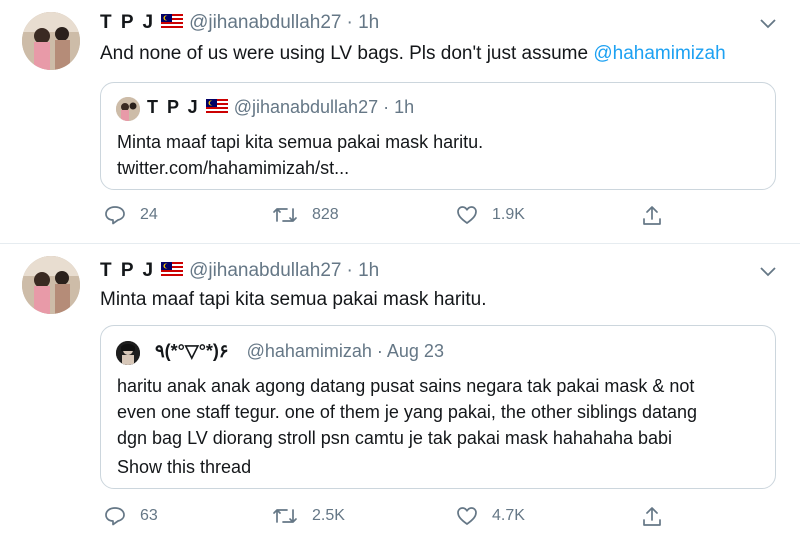  Describe the element at coordinates (490, 516) in the screenshot. I see `like-button: 4.7K` at that location.